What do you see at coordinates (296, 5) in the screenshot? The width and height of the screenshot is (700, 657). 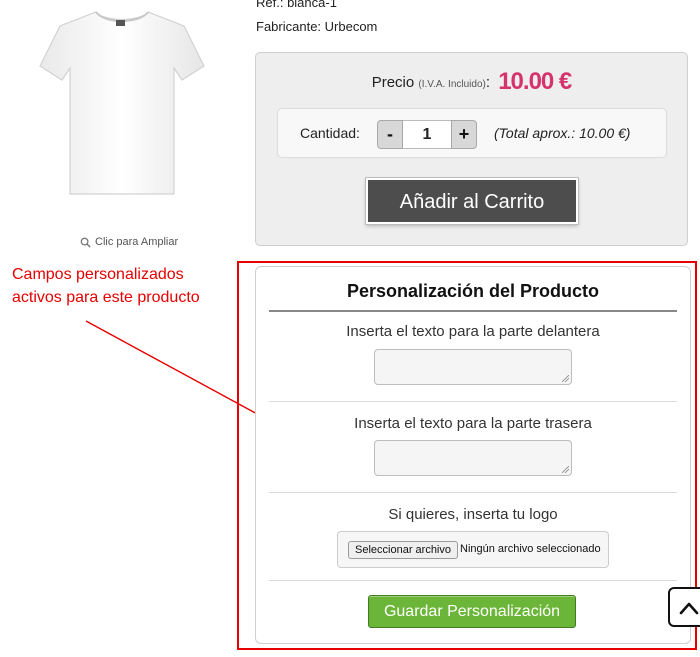 I see `product-ref: Ref.: blanca-1` at bounding box center [296, 5].